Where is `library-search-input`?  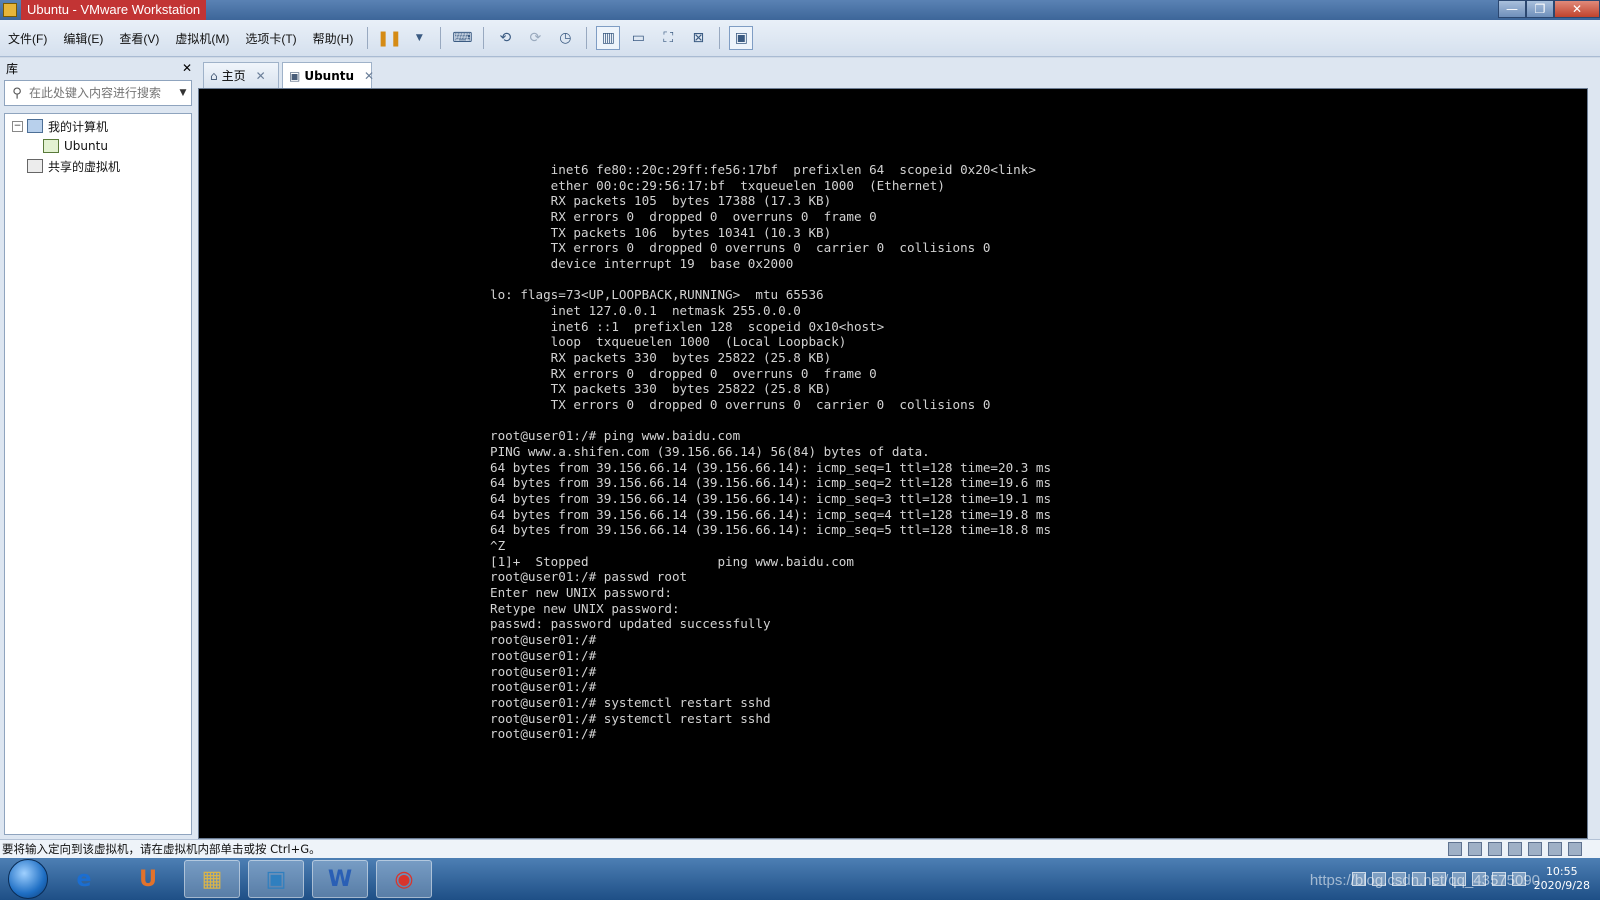
library-search-input is located at coordinates (102, 93).